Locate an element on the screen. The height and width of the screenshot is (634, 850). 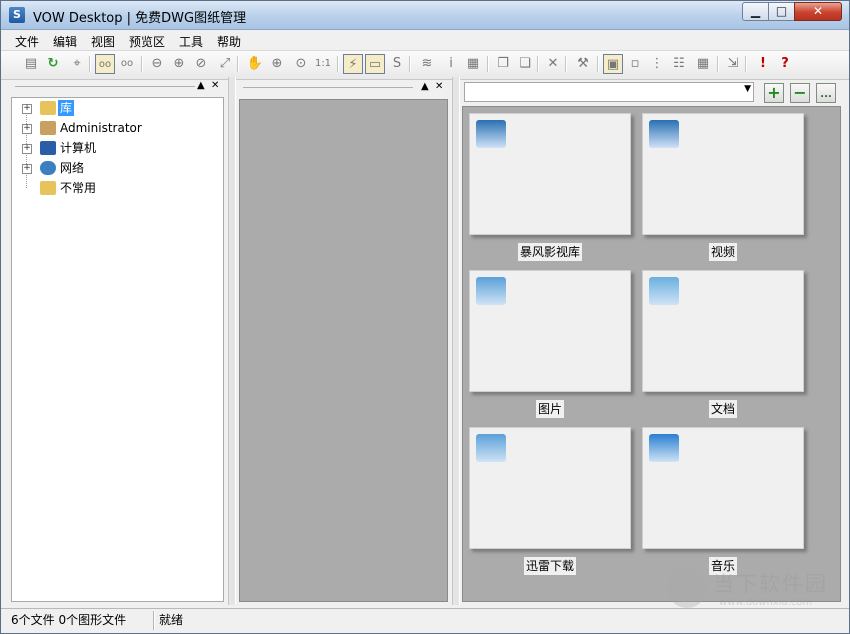
menu-file: 文件 is located at coordinates (27, 41).